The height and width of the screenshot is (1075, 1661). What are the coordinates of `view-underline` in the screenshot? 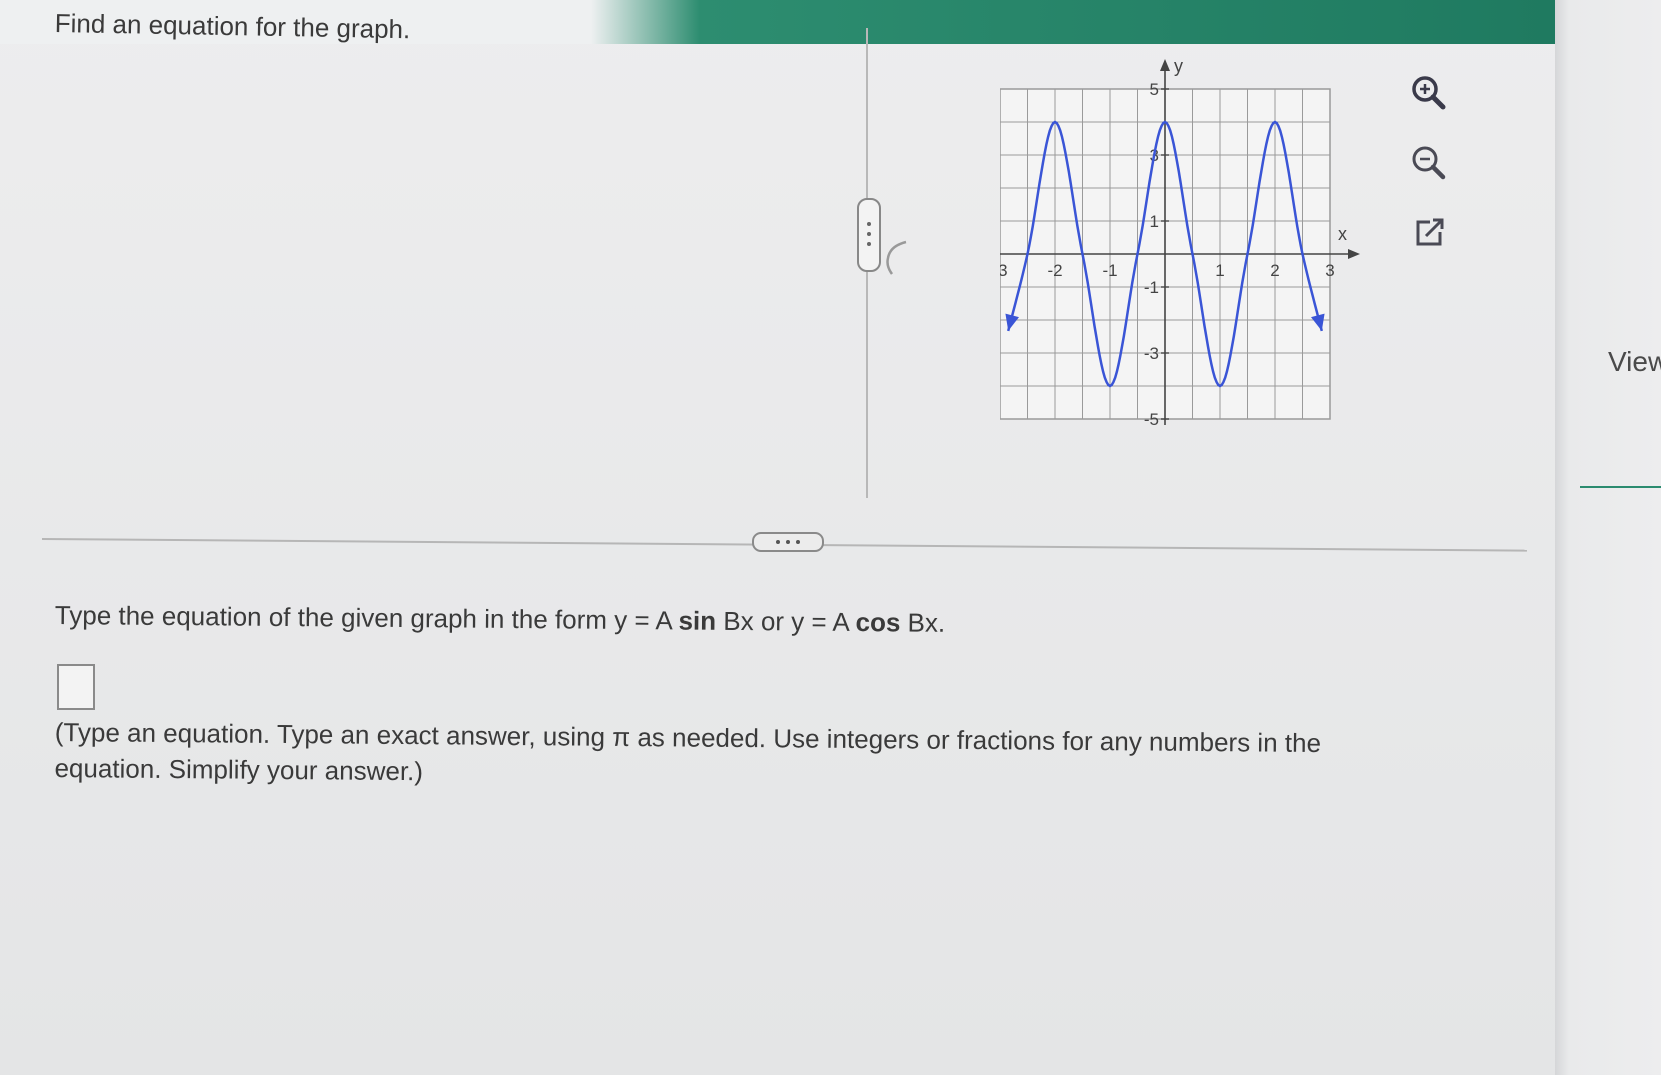 It's located at (1620, 487).